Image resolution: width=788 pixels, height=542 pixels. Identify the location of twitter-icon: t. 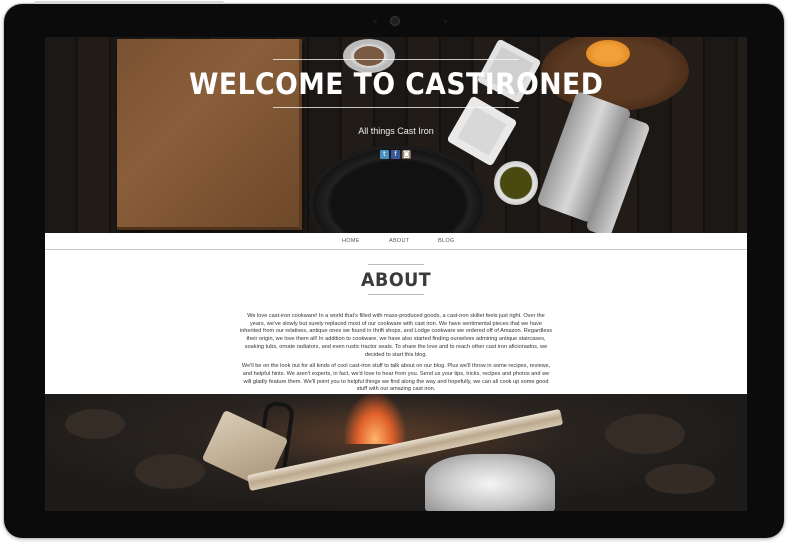
(384, 154).